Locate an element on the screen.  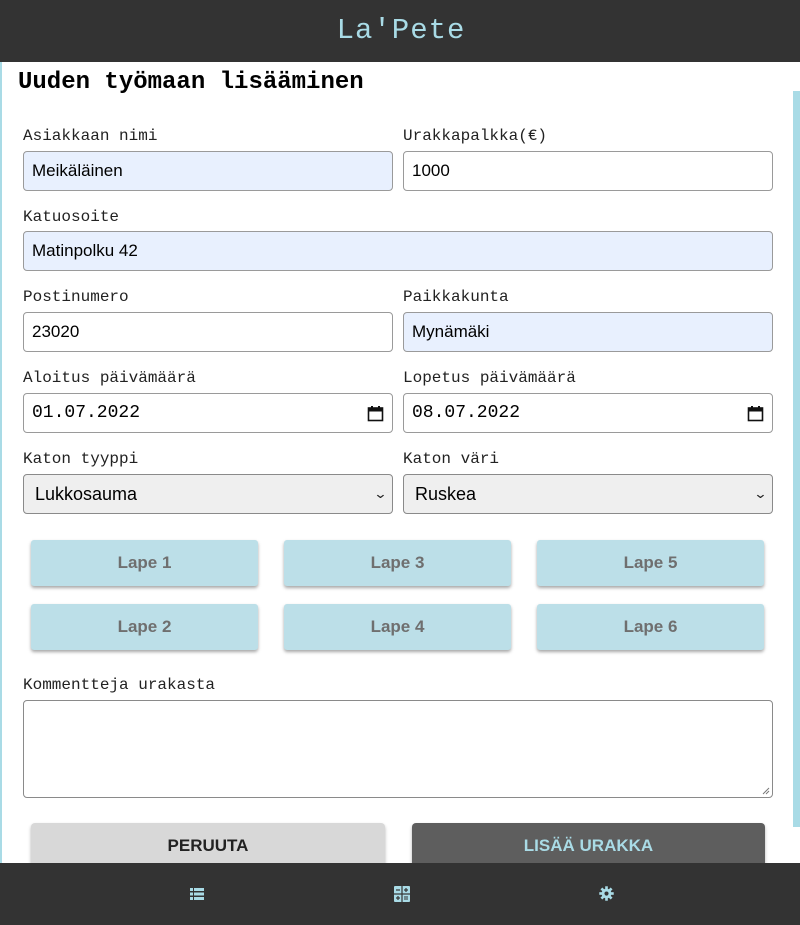
postal-code-input: 23020 is located at coordinates (208, 332).